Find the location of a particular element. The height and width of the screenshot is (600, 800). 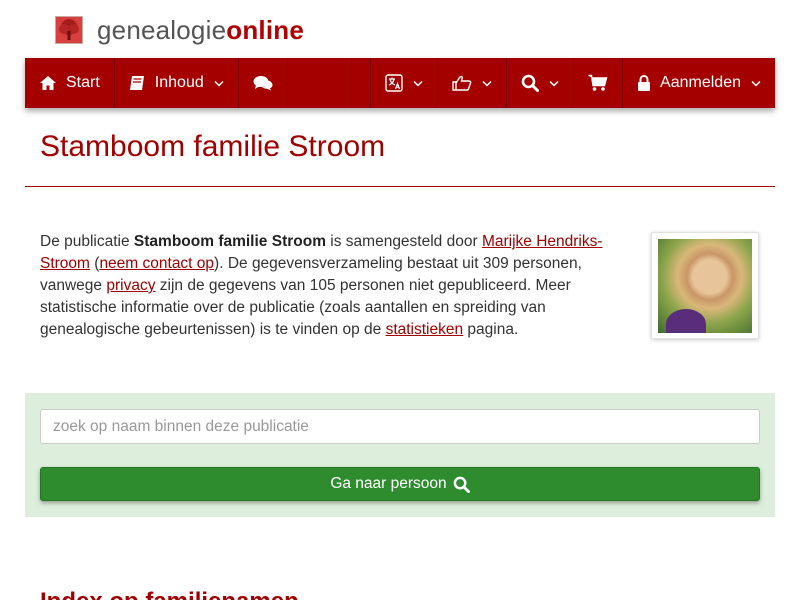

main-navbar: Start Inhoud Aanmelden is located at coordinates (400, 83).